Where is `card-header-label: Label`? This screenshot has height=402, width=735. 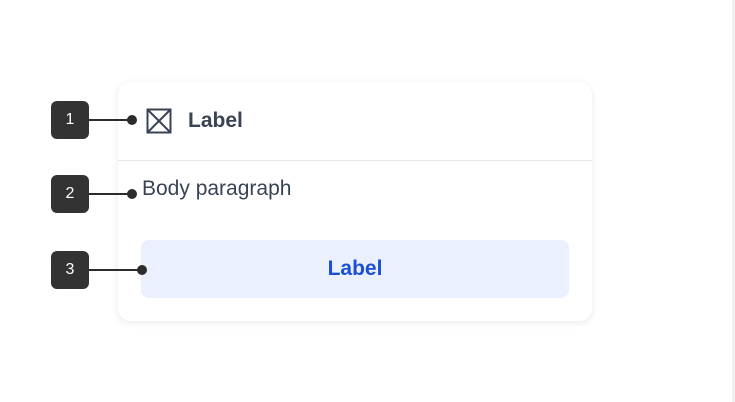 card-header-label: Label is located at coordinates (215, 120).